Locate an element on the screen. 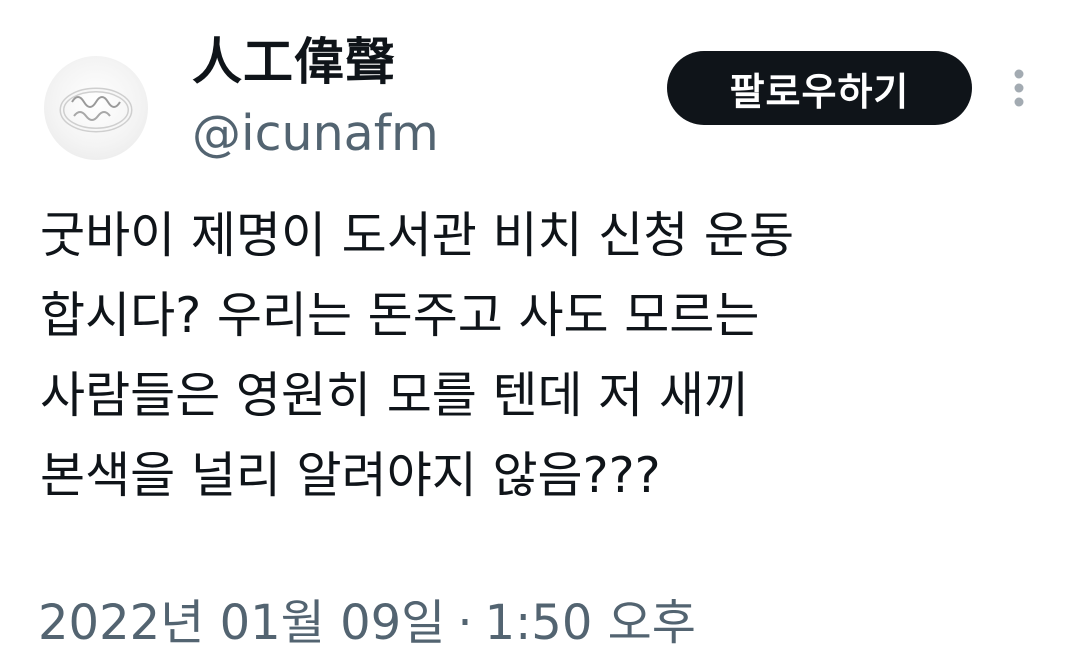 Image resolution: width=1080 pixels, height=670 pixels. tweet-text-line: 사람들은 영원히 모를 텐데 저 새끼 is located at coordinates (394, 395).